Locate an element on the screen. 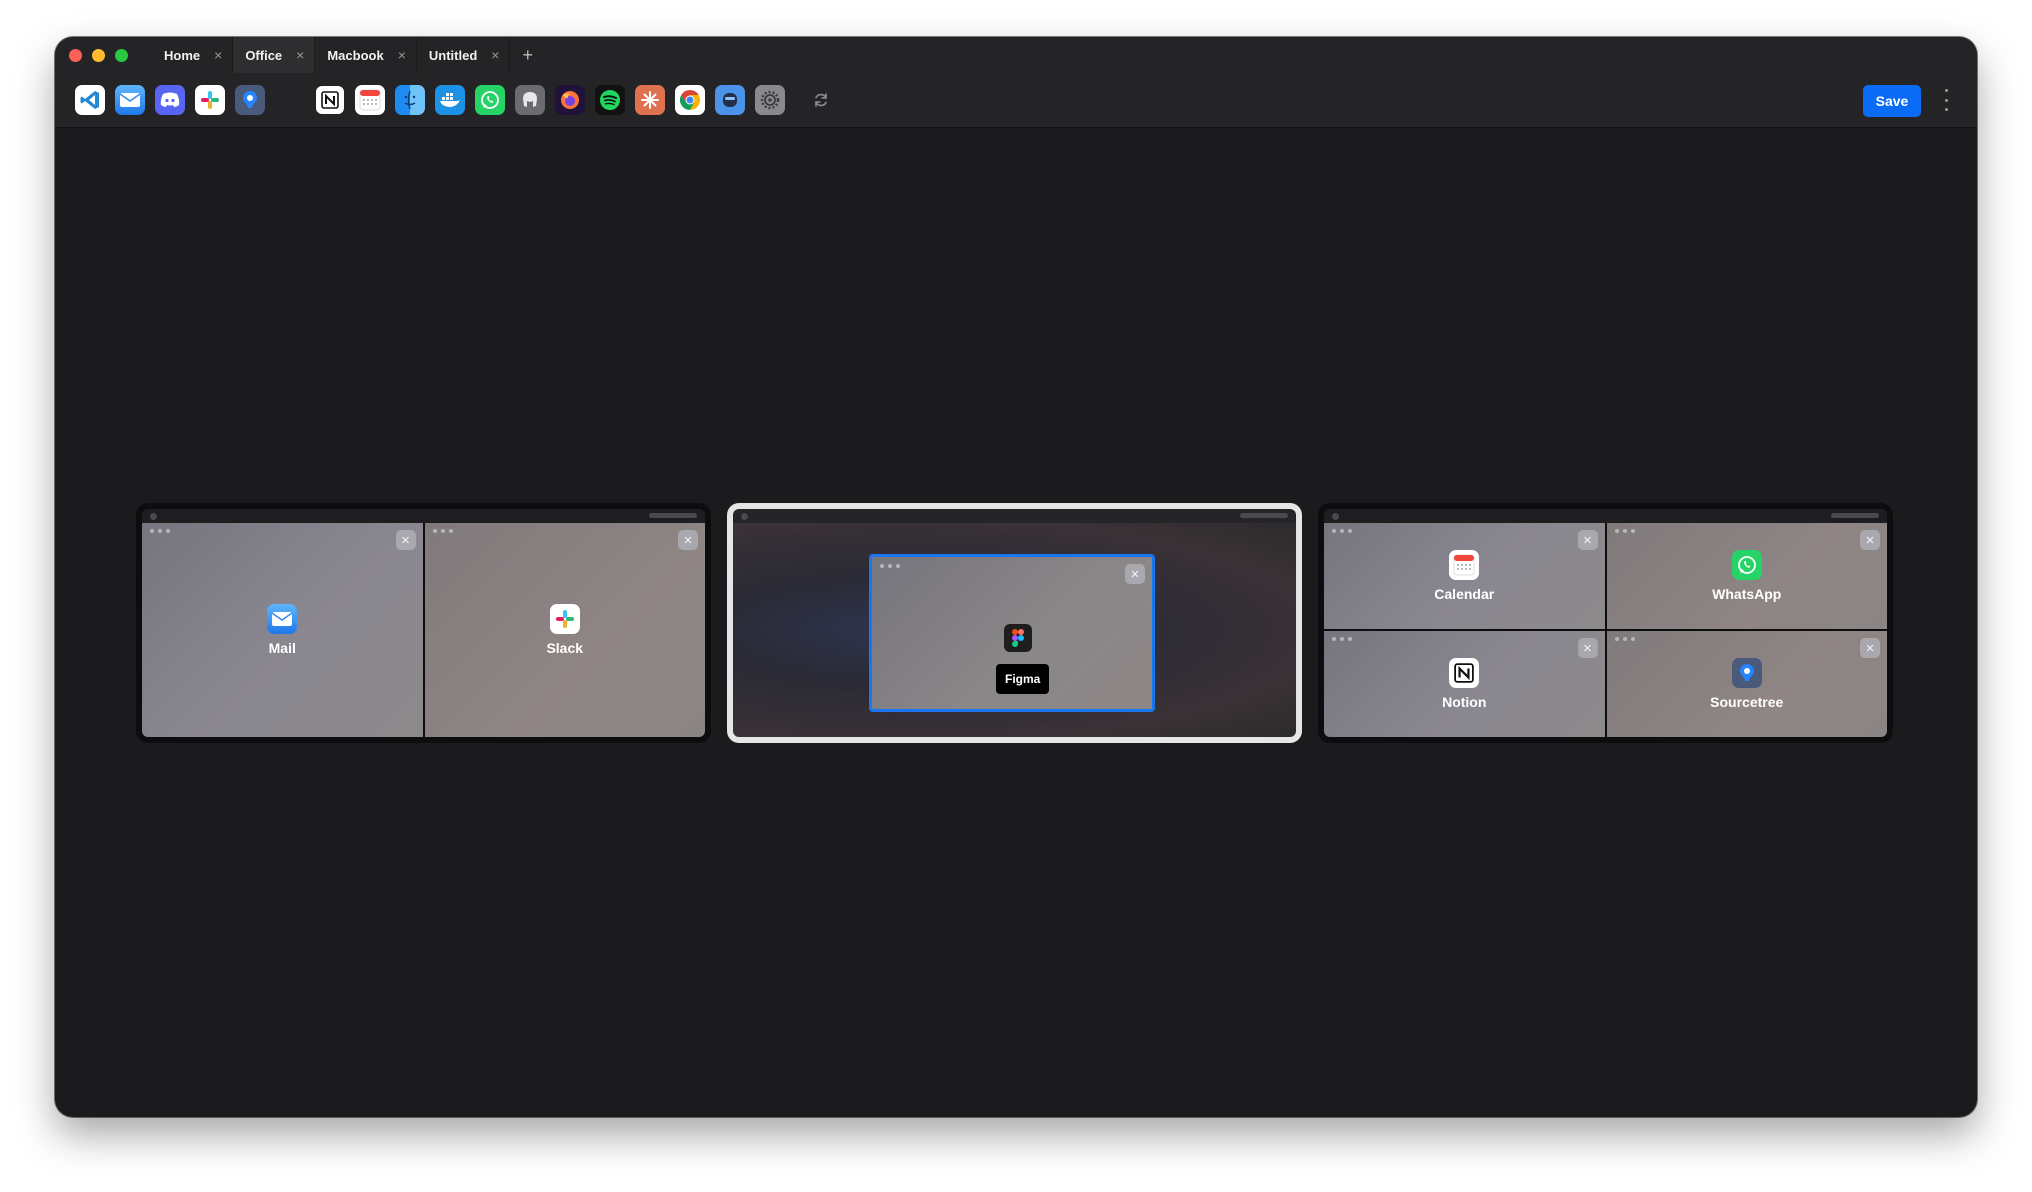 Image resolution: width=2032 pixels, height=1192 pixels. window-pane-slack: × Slack is located at coordinates (564, 630).